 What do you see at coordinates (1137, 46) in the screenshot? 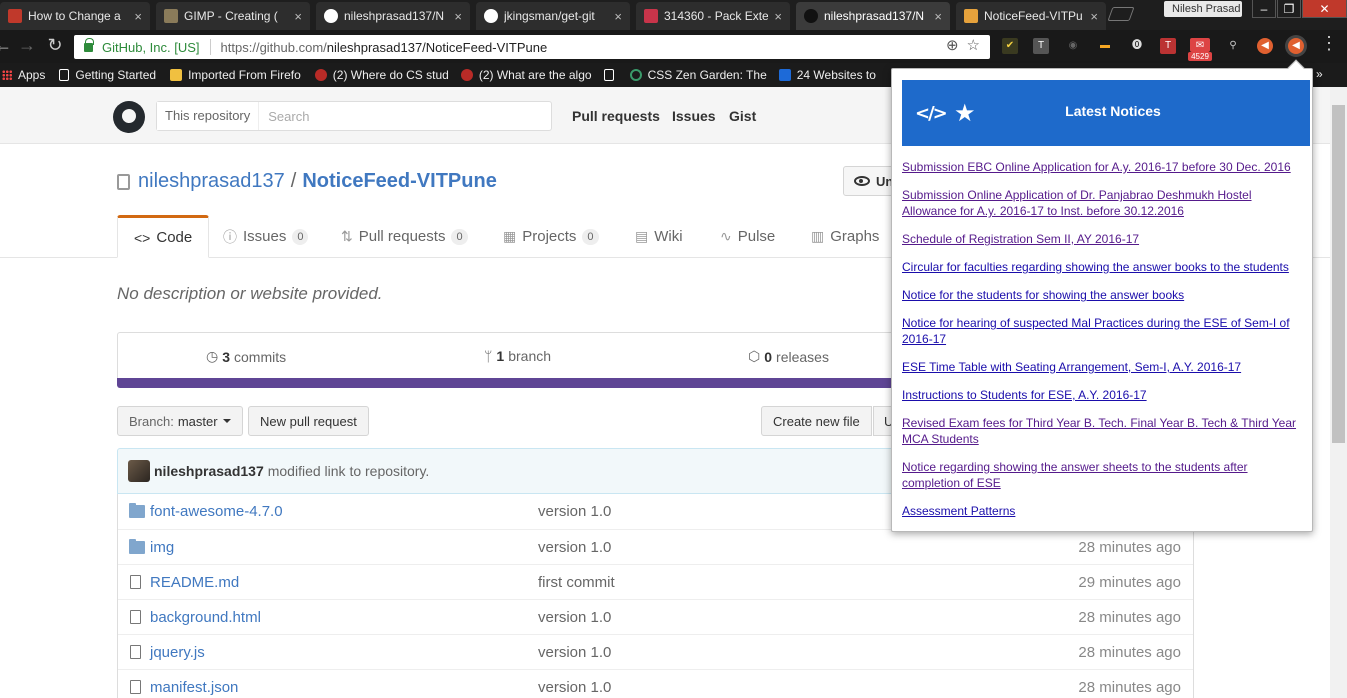
I see `extension-circle-icon: ⓿` at bounding box center [1137, 46].